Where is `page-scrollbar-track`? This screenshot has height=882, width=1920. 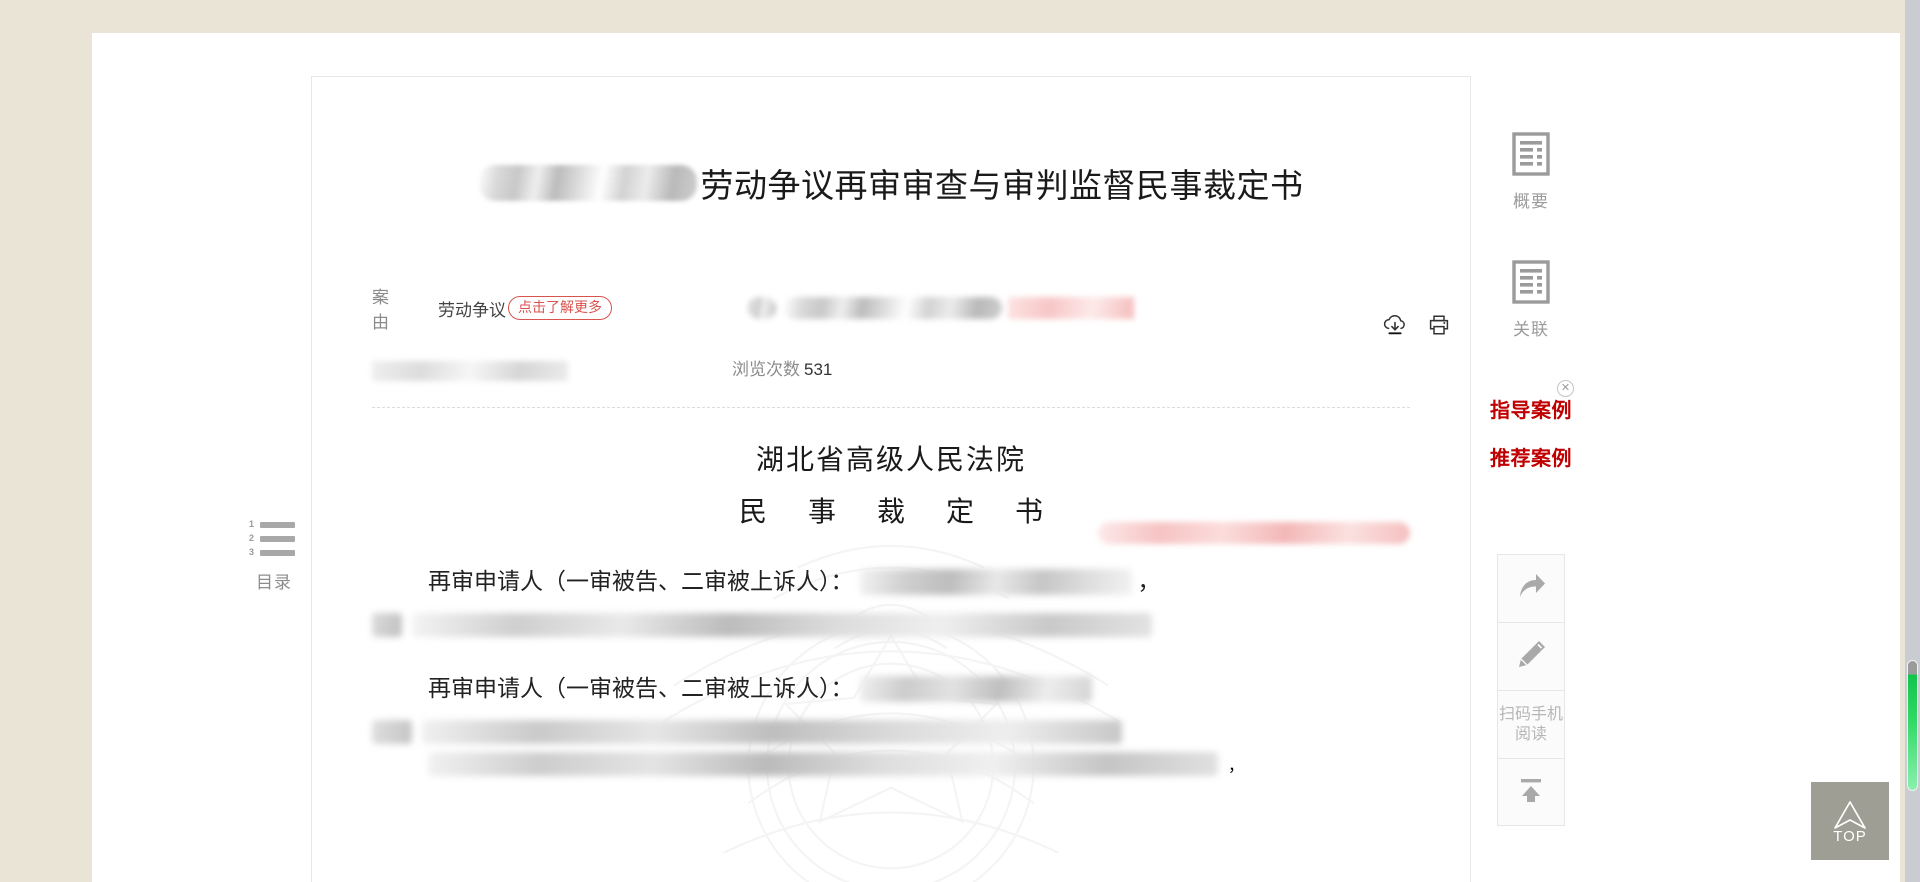
page-scrollbar-track is located at coordinates (1912, 441).